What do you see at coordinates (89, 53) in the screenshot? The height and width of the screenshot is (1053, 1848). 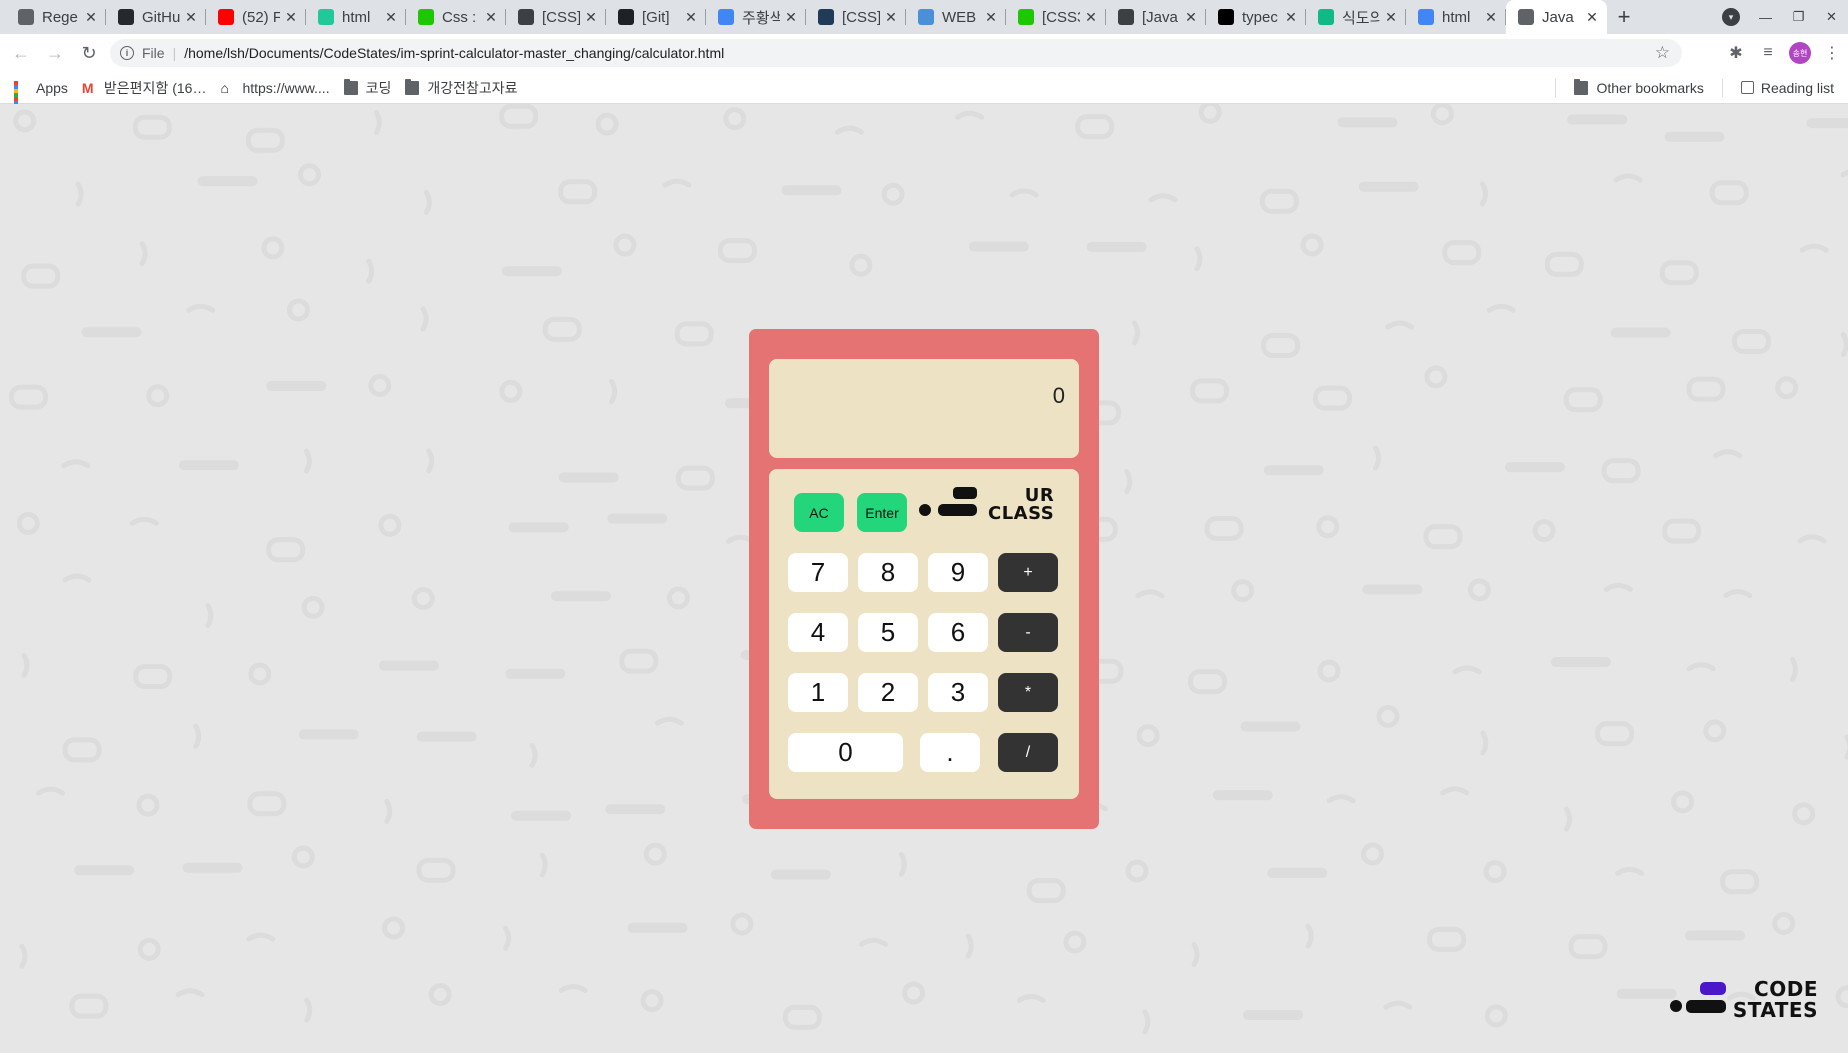 I see `reload-icon: ↻` at bounding box center [89, 53].